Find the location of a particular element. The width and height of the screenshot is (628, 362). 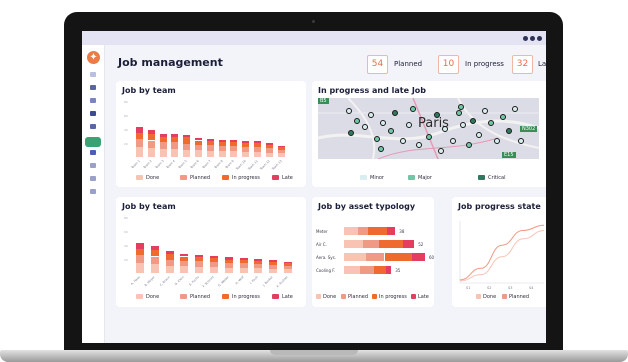

clock-icon is located at coordinates (93, 178).